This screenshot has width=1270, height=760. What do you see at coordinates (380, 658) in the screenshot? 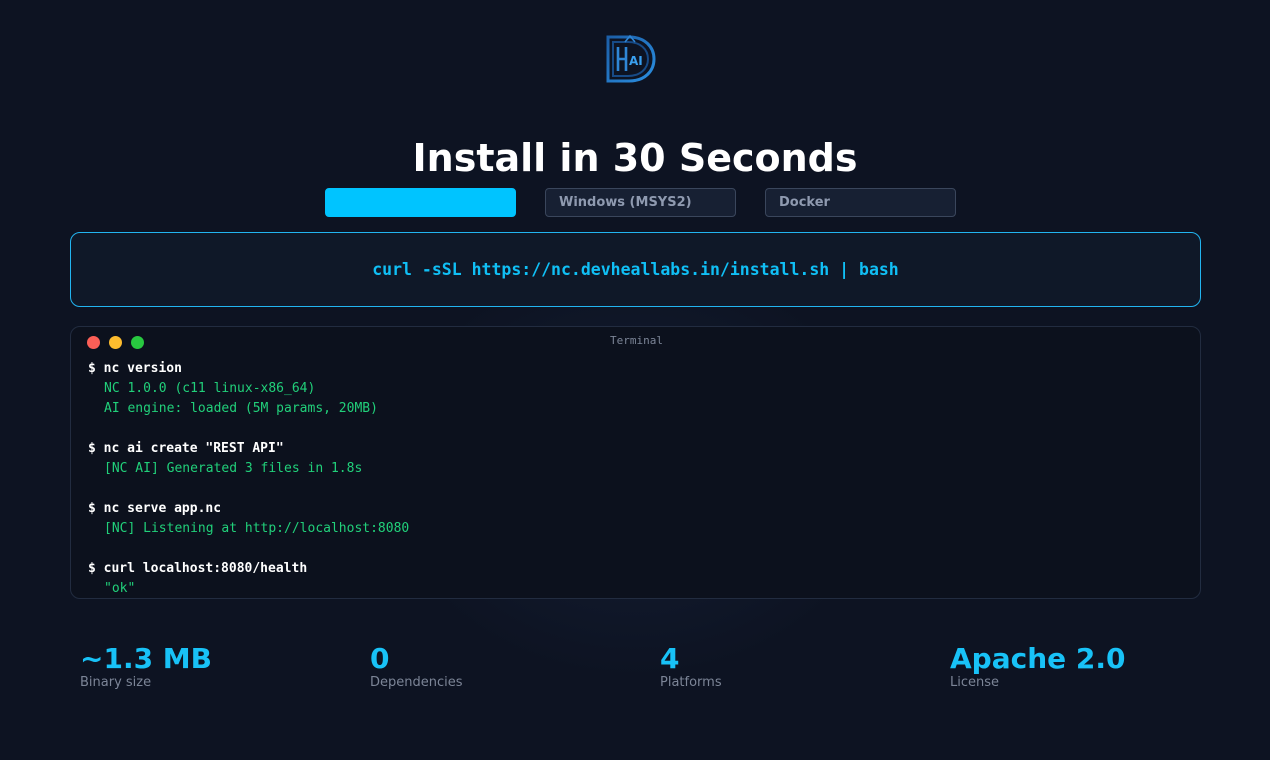
I see `stat-value: 0` at bounding box center [380, 658].